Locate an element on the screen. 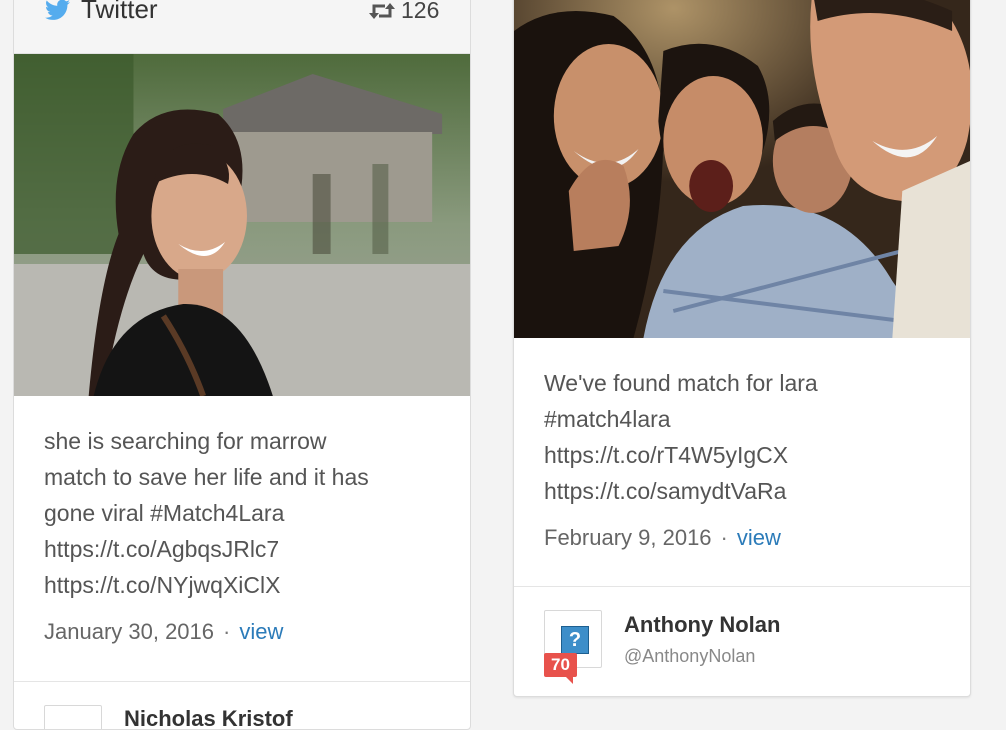  author-name: Nicholas Kristof is located at coordinates (208, 717).